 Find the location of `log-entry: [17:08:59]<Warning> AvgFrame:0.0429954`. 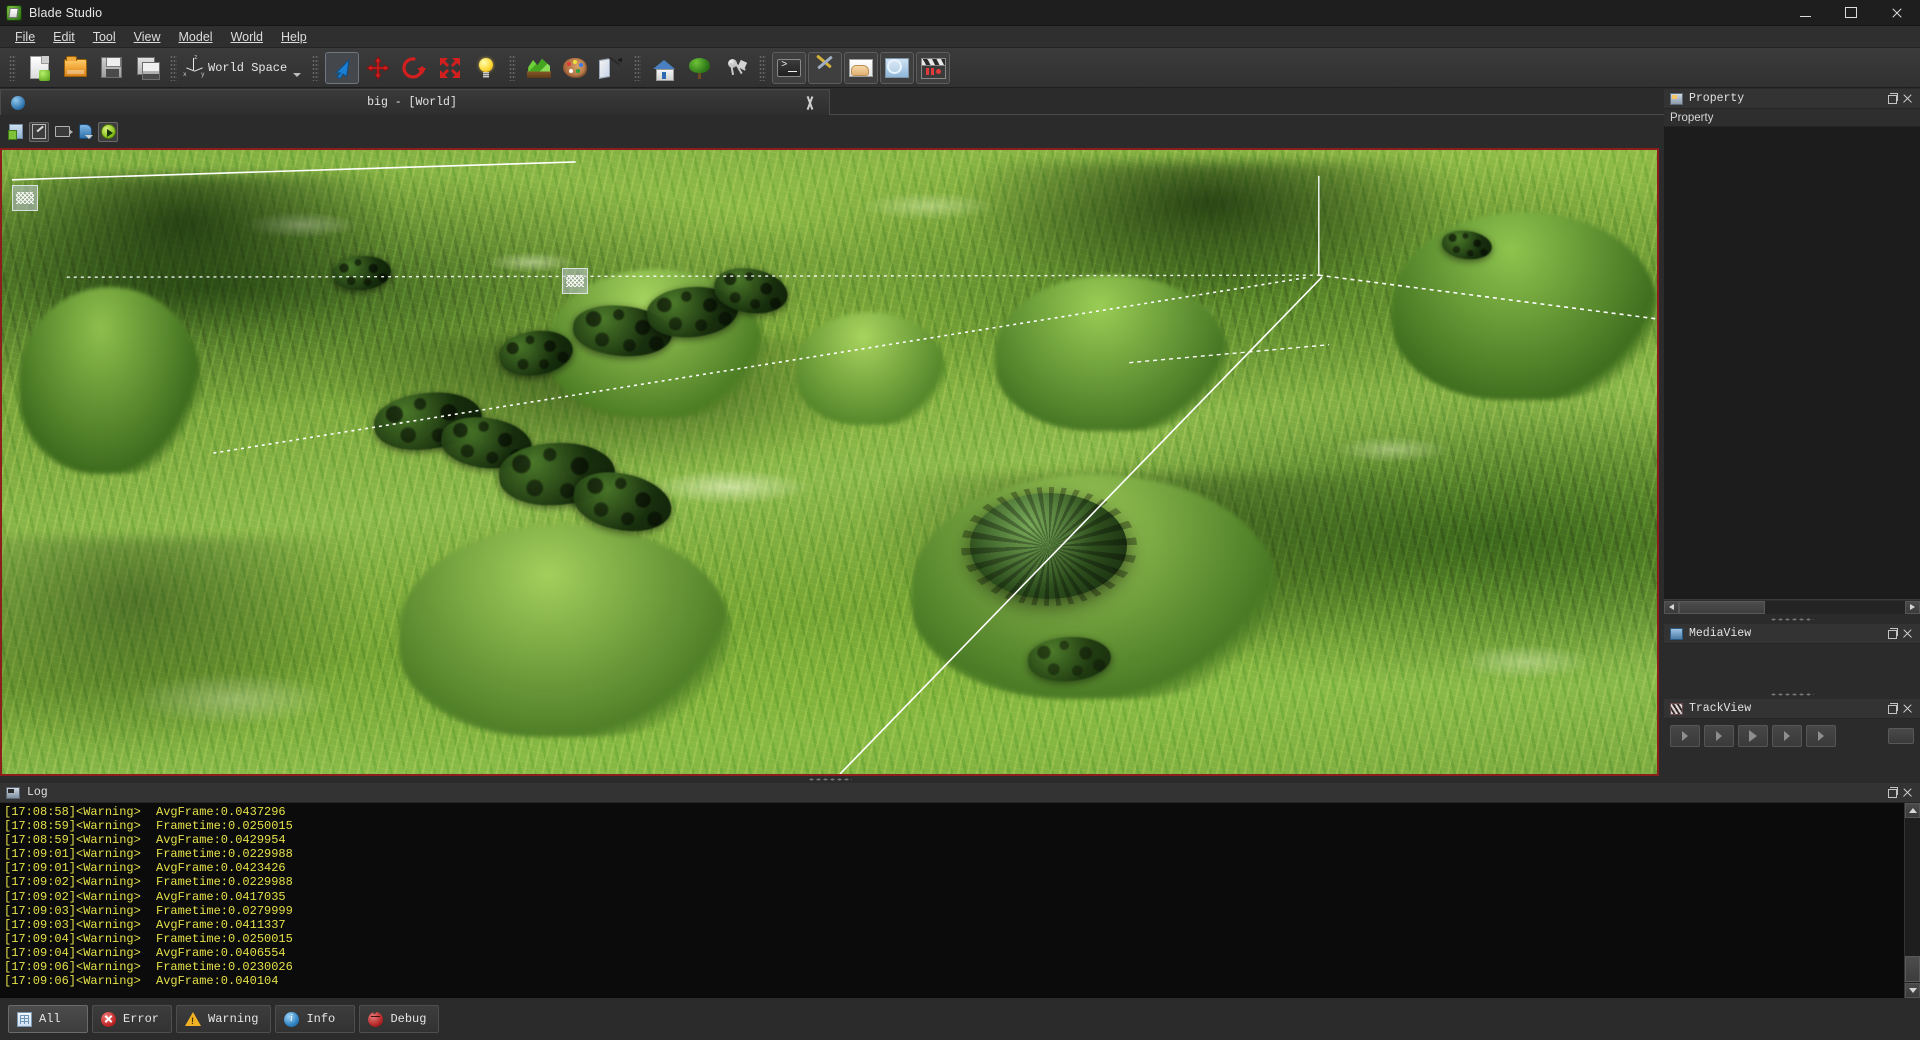

log-entry: [17:08:59]<Warning> AvgFrame:0.0429954 is located at coordinates (962, 840).